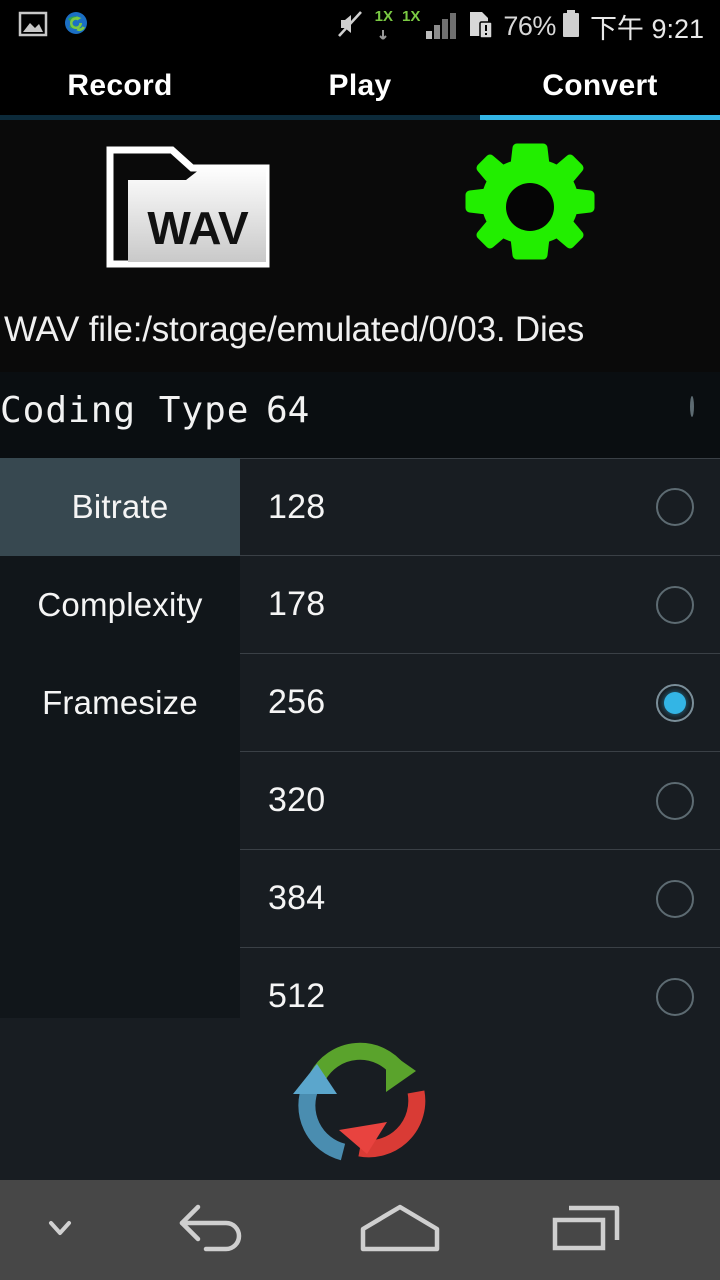  I want to click on sd-card-icon, so click(481, 26).